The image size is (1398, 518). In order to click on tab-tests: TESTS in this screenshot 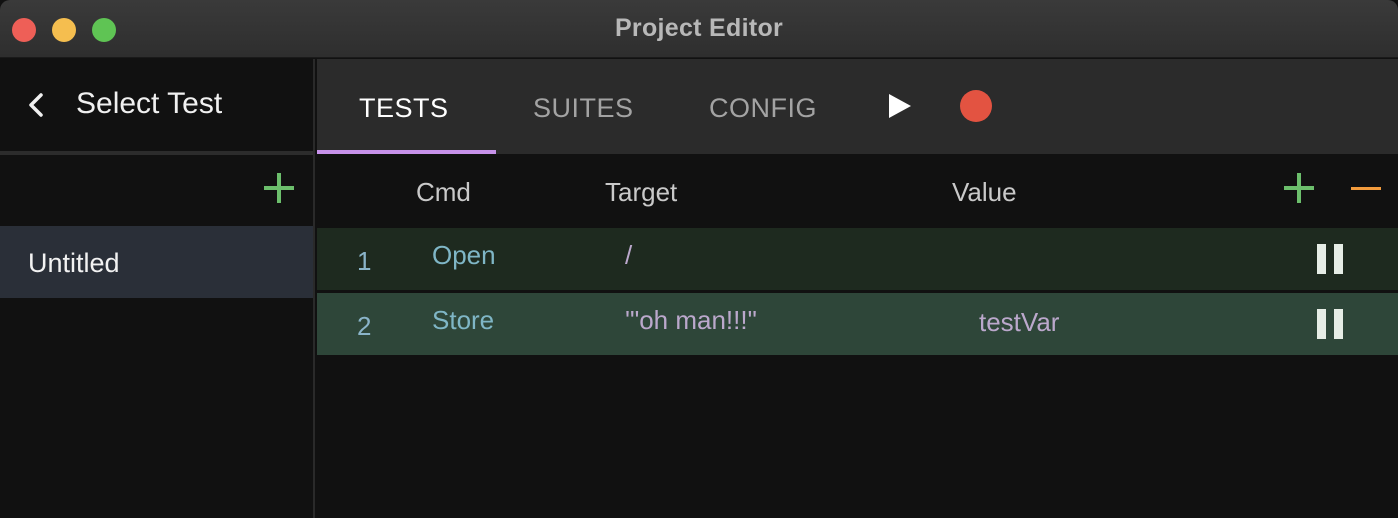, I will do `click(404, 108)`.